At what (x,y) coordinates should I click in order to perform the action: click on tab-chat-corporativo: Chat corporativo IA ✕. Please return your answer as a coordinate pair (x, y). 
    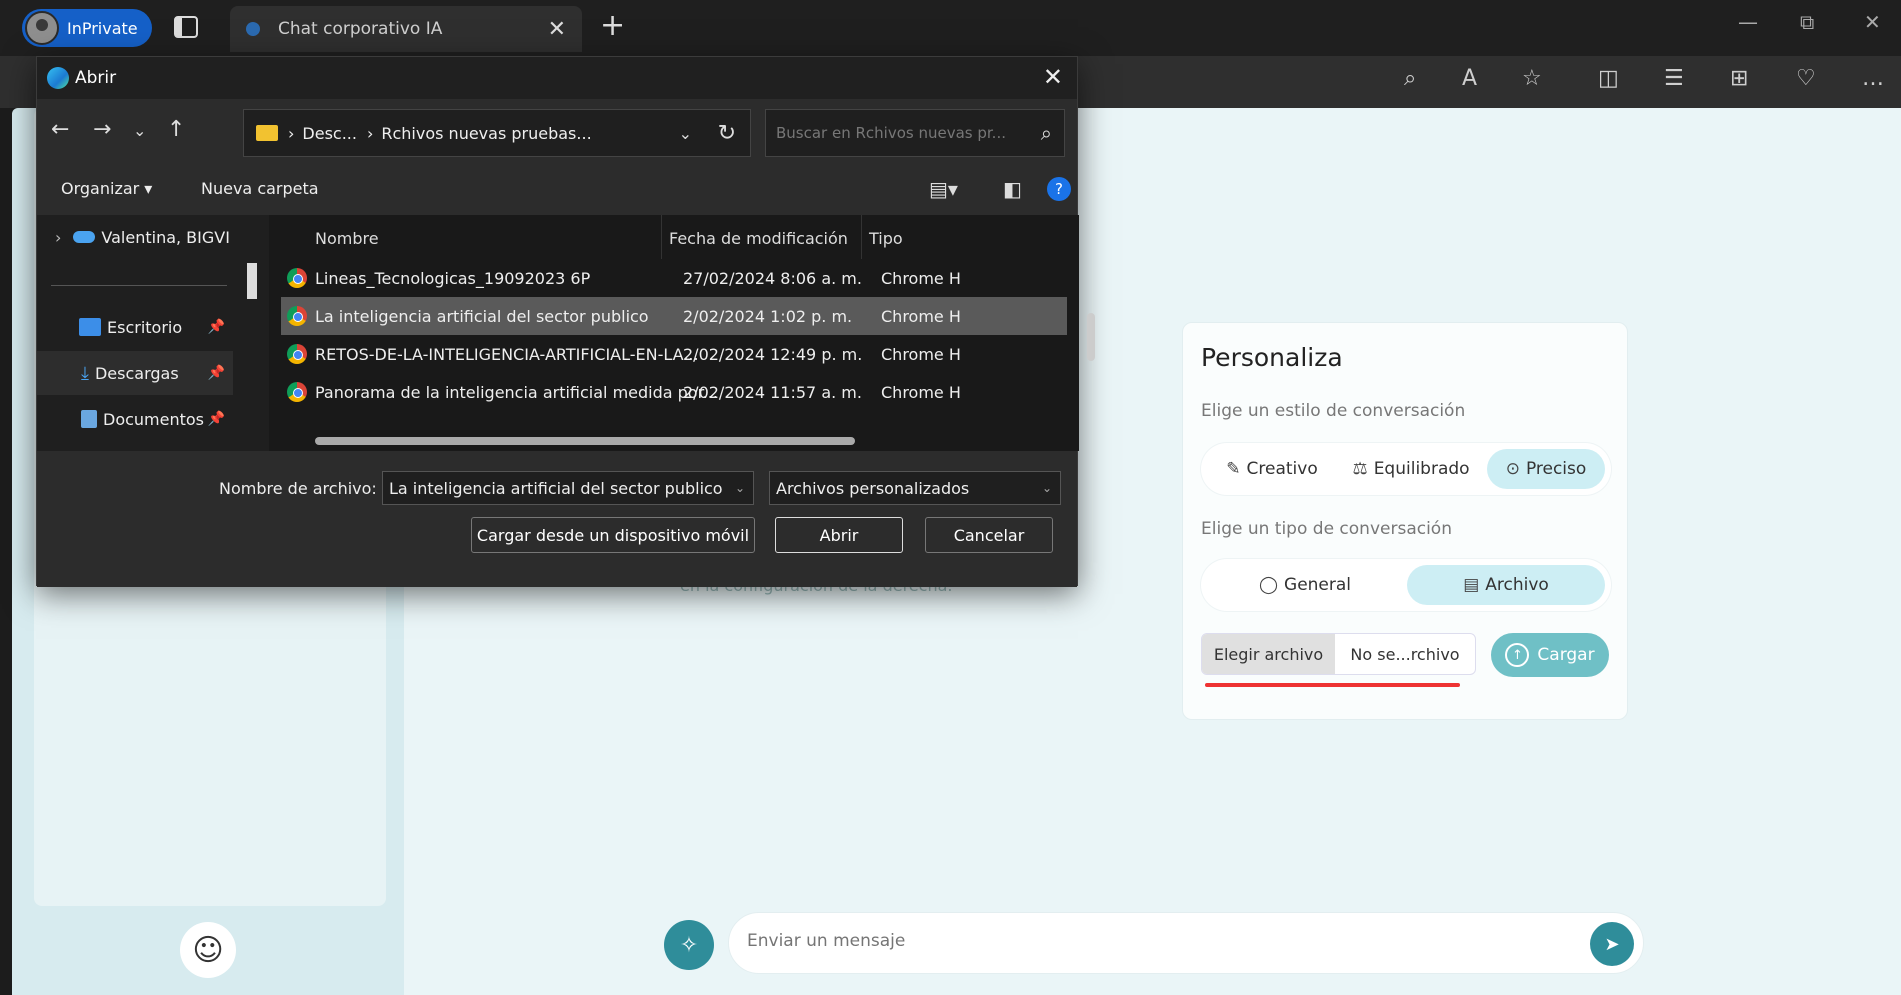
    Looking at the image, I should click on (406, 29).